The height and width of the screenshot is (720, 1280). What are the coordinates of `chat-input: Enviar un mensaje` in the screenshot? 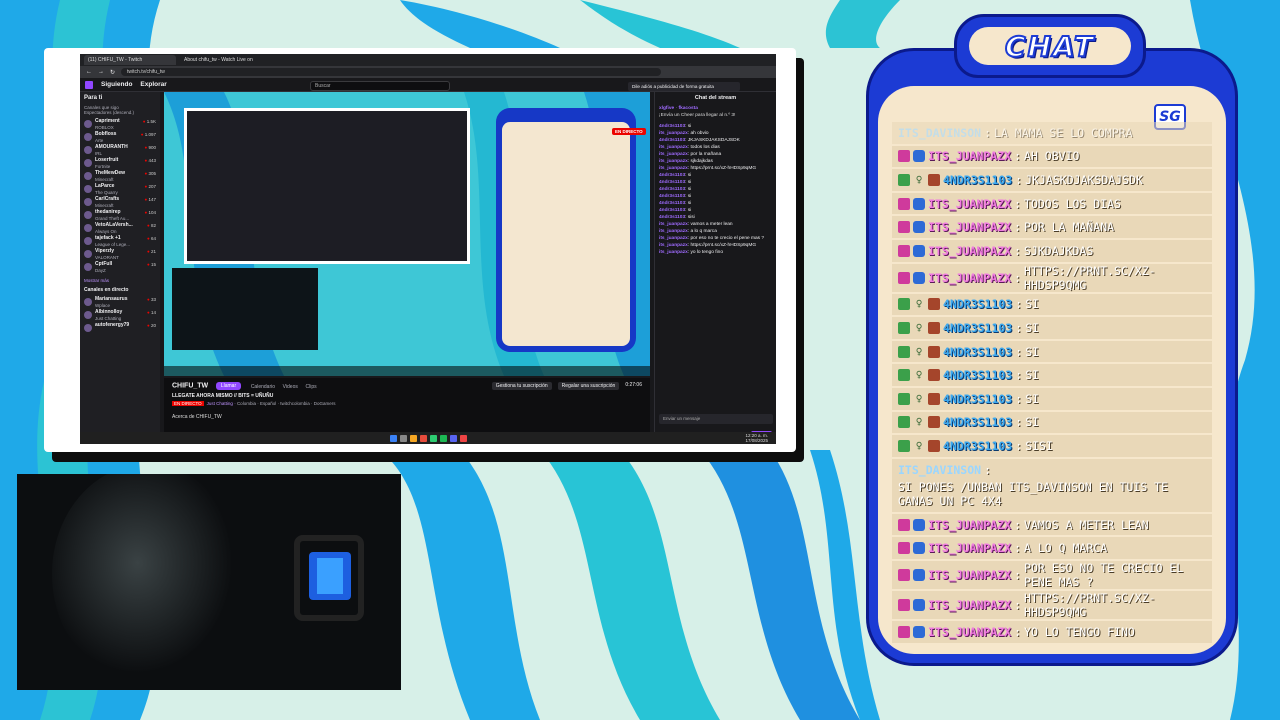 It's located at (716, 419).